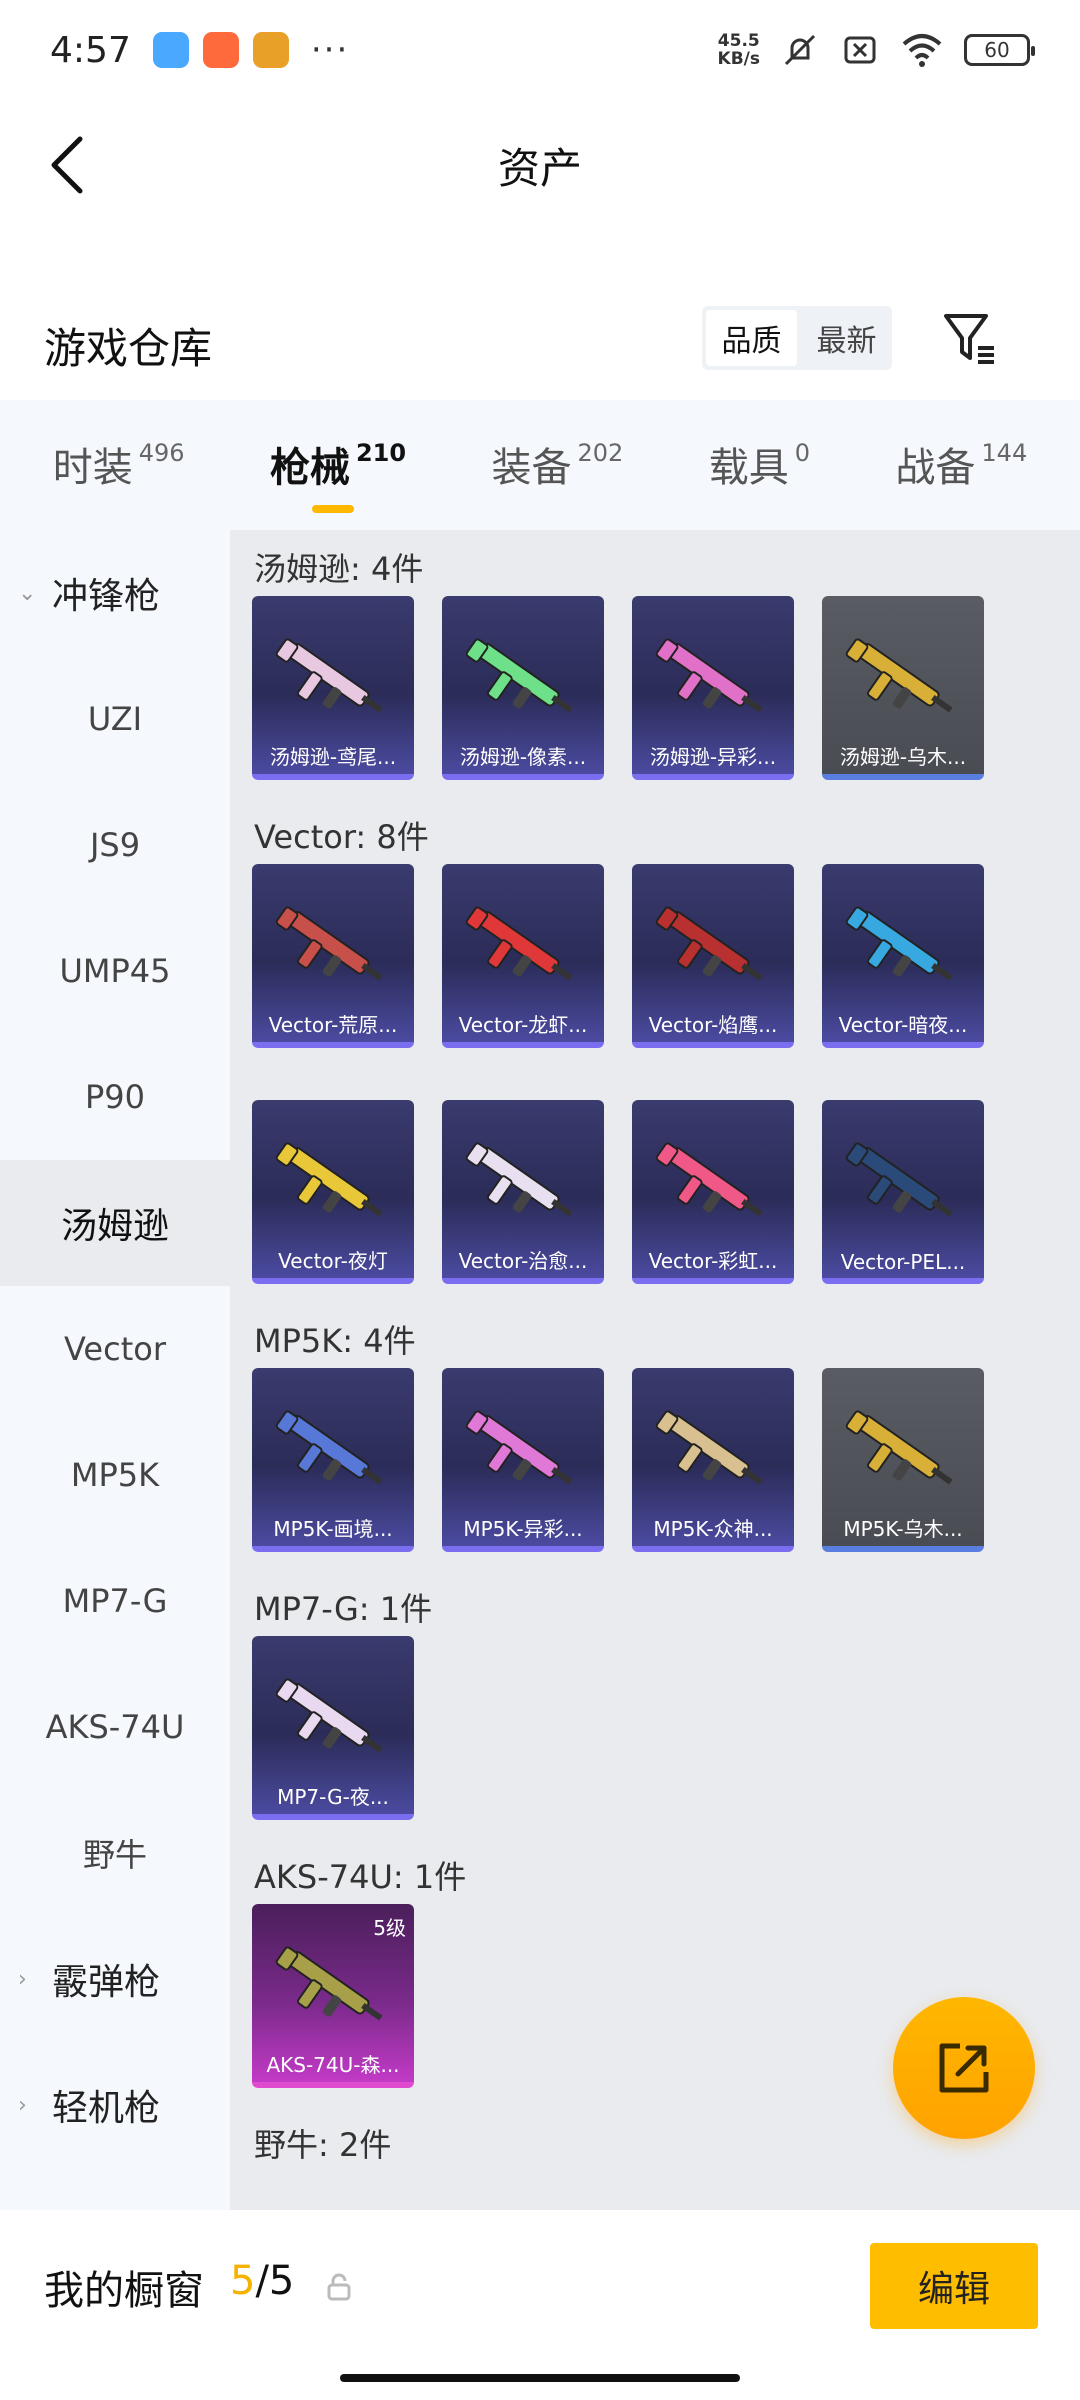 The image size is (1080, 2400). What do you see at coordinates (90, 50) in the screenshot?
I see `status-time: 4:57` at bounding box center [90, 50].